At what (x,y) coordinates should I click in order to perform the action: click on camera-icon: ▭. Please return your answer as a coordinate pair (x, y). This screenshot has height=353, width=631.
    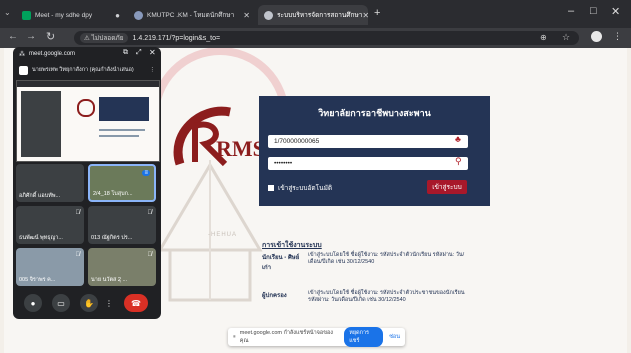
    Looking at the image, I should click on (61, 303).